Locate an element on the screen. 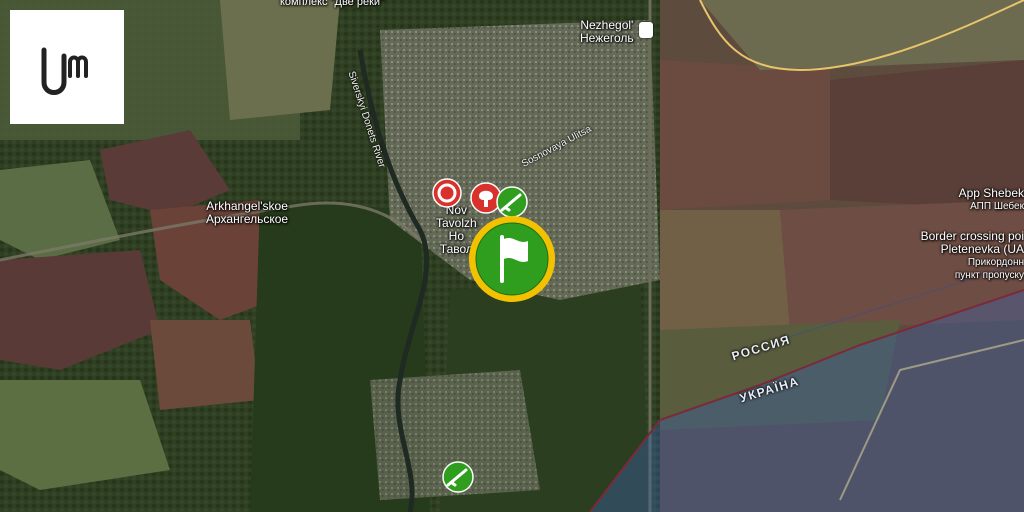 This screenshot has width=1024, height=512. place-label-line: пункт пропуску is located at coordinates (989, 275).